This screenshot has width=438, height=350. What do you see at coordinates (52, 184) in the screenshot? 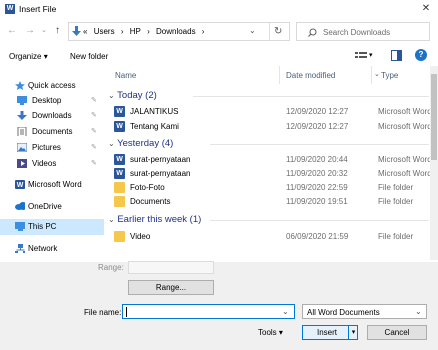
I see `sidebar-item-microsoft-word: W Microsoft Word` at bounding box center [52, 184].